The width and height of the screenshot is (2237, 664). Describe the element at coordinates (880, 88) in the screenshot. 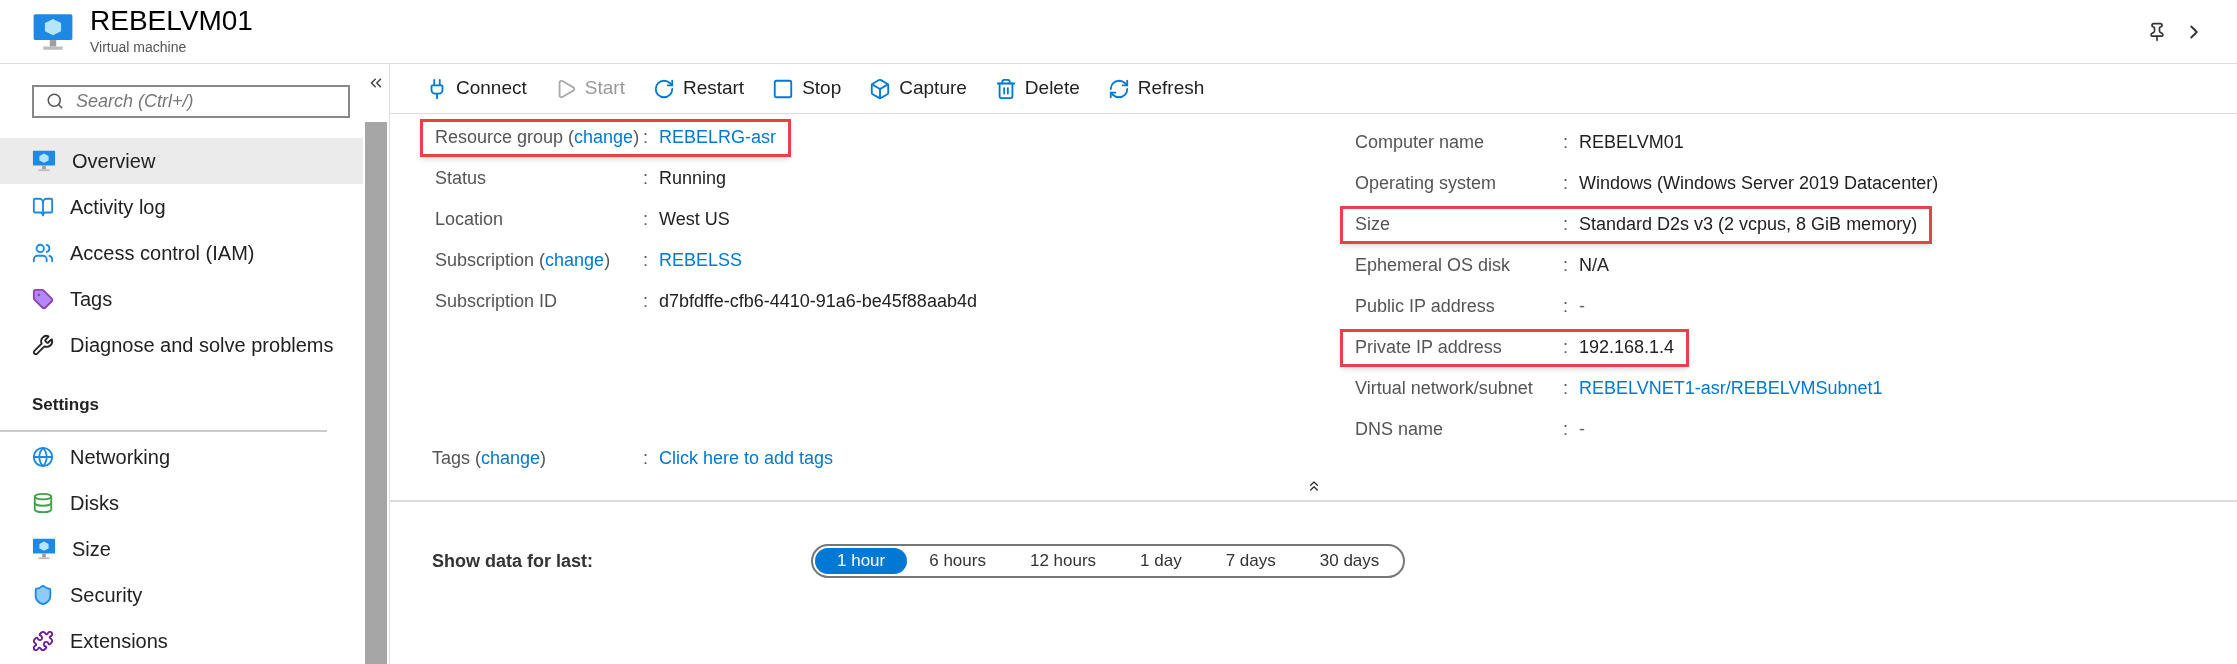

I see `cube-icon` at that location.